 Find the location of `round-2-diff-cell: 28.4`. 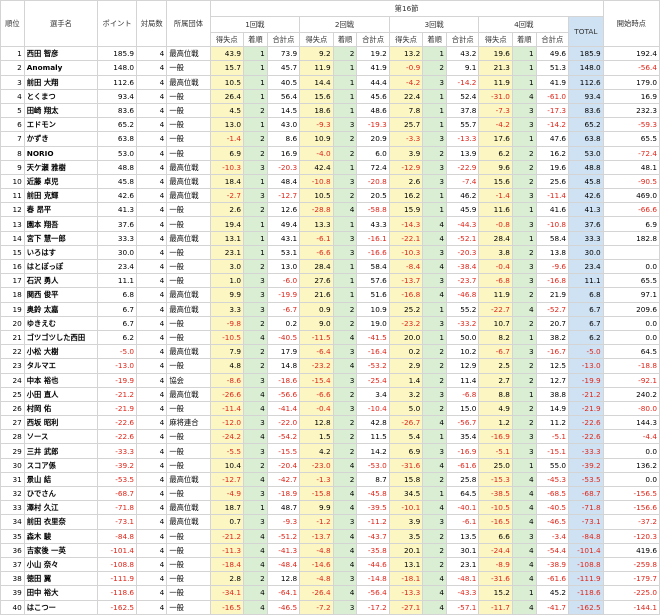

round-2-diff-cell: 28.4 is located at coordinates (316, 266).